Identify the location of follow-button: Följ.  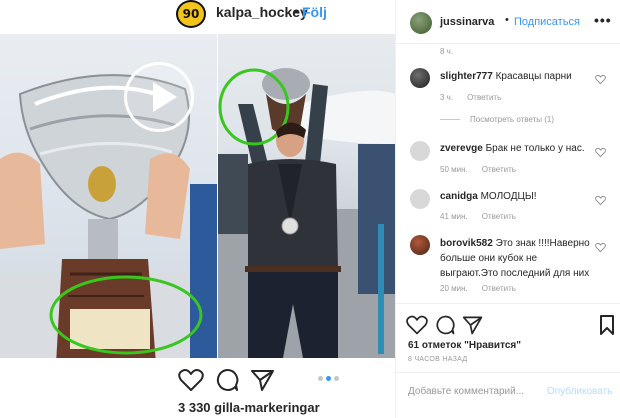
(314, 12).